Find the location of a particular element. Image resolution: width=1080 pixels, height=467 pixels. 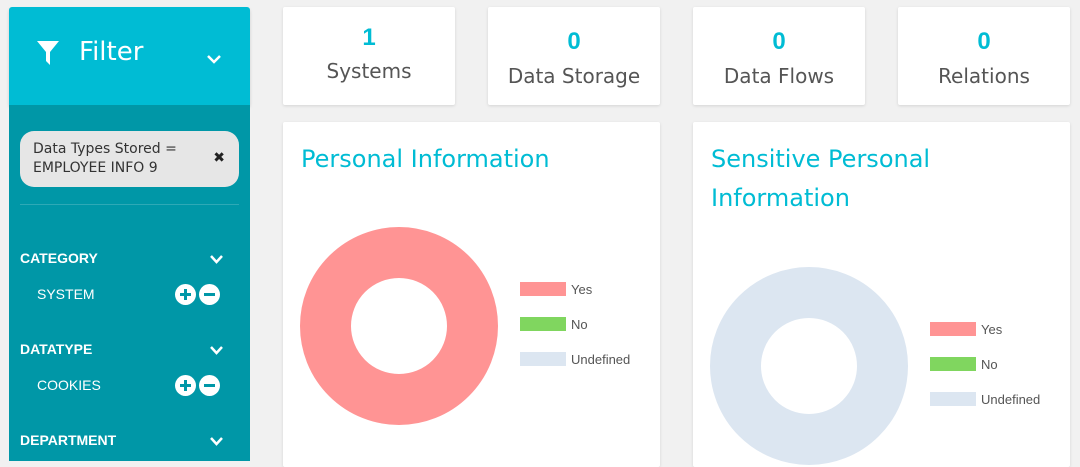

filter-title: Filter is located at coordinates (111, 52).